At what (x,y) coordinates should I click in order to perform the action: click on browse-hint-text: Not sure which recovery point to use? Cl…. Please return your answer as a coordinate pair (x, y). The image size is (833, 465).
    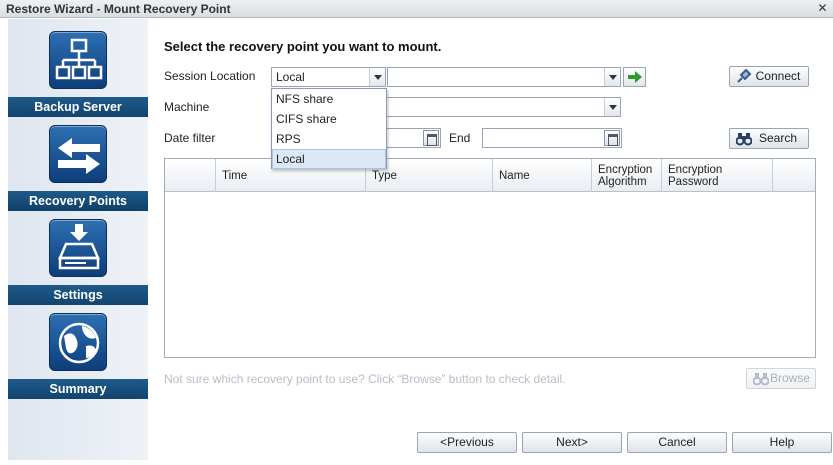
    Looking at the image, I should click on (365, 379).